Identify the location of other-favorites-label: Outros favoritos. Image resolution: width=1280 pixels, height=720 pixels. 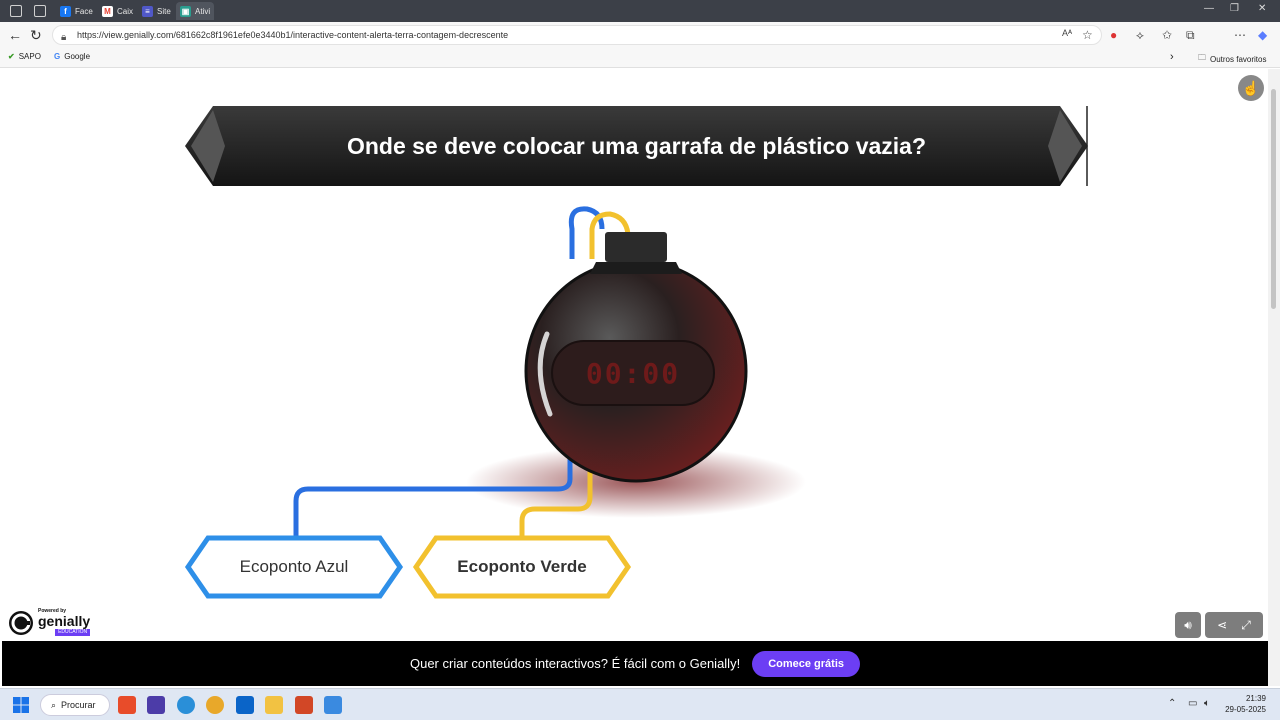
(1238, 59).